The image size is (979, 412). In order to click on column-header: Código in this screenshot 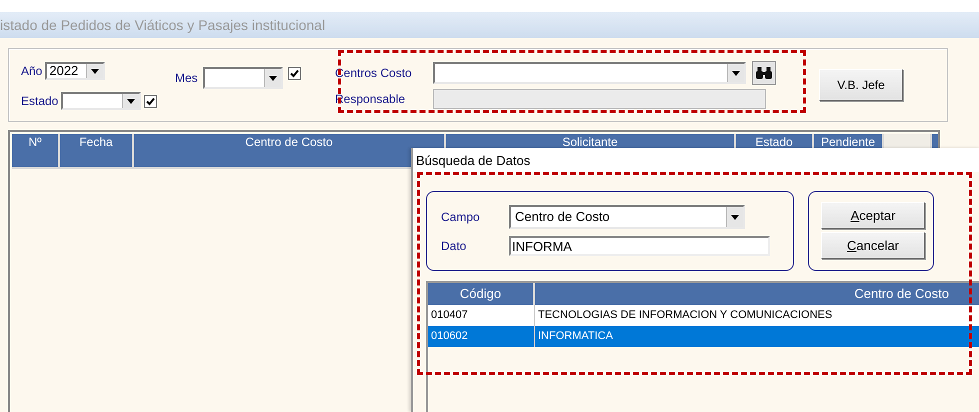, I will do `click(481, 294)`.